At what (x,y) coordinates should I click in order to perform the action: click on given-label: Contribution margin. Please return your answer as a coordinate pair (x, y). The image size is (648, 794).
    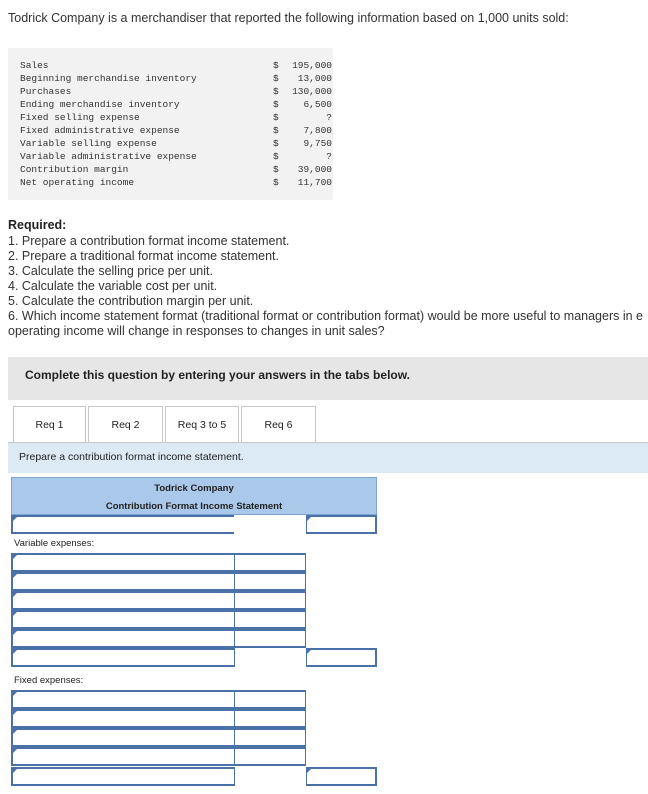
    Looking at the image, I should click on (74, 169).